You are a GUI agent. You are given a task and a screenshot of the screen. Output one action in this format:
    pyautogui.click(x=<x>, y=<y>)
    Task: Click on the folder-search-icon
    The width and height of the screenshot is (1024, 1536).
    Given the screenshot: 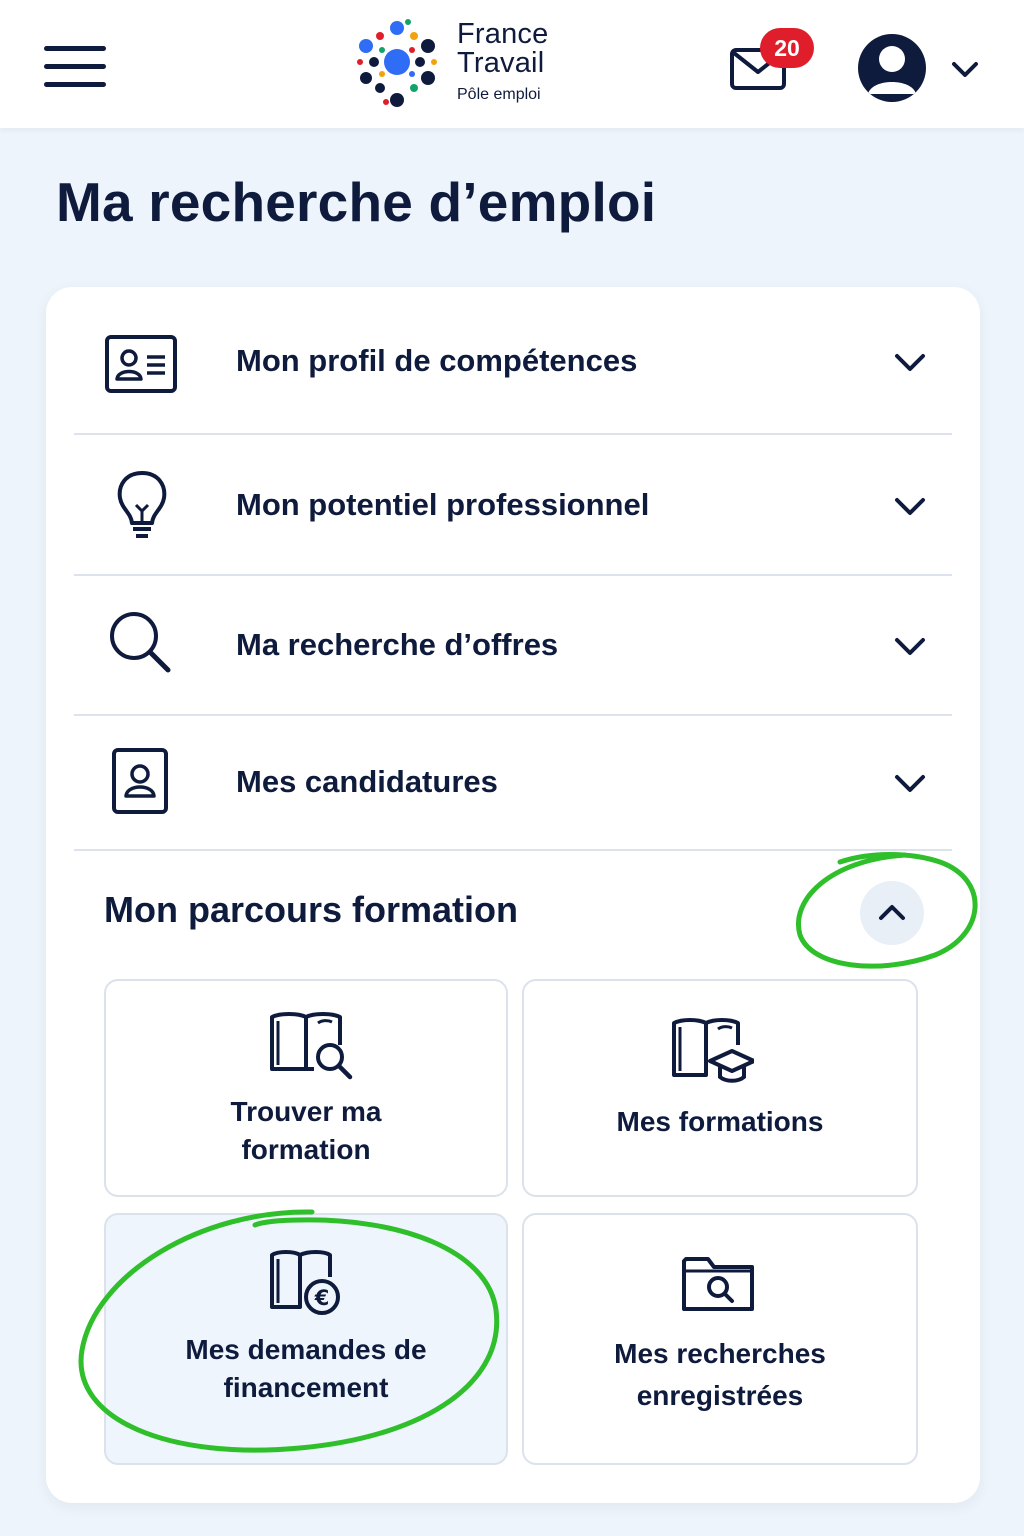 What is the action you would take?
    pyautogui.click(x=718, y=1284)
    